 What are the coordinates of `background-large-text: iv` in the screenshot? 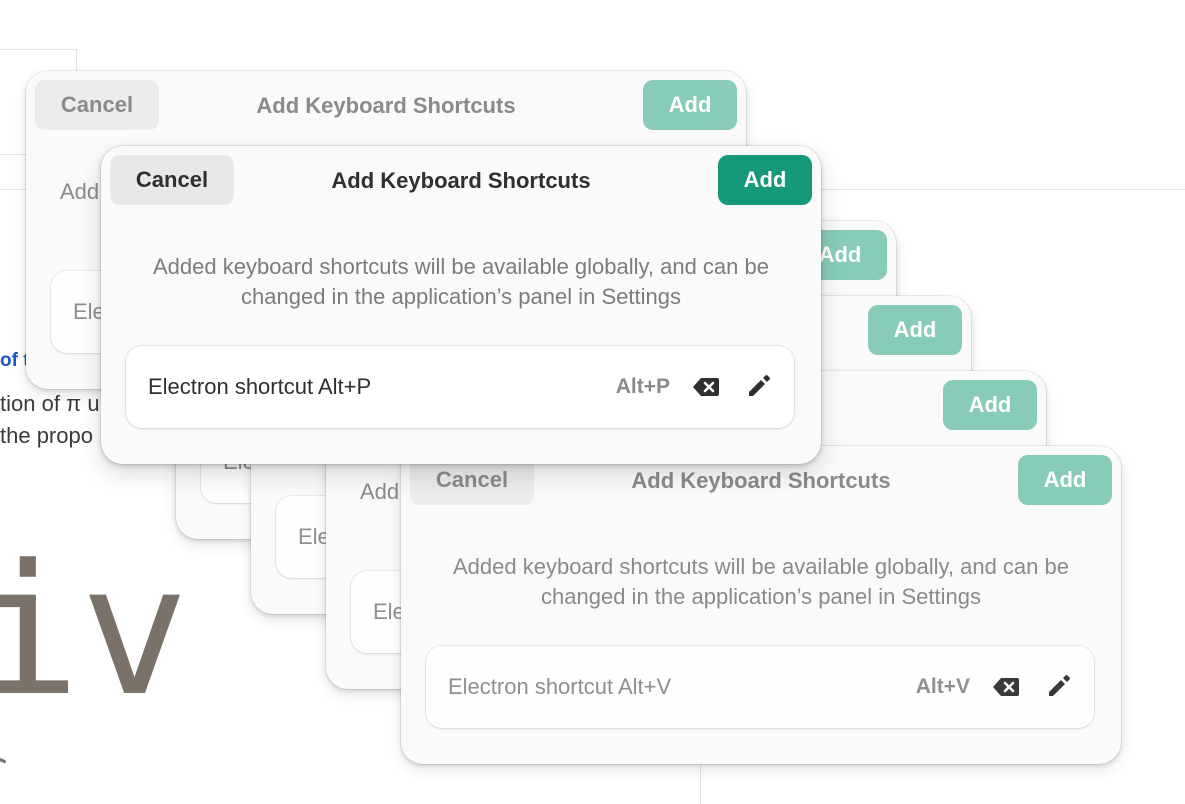 It's located at (94, 631).